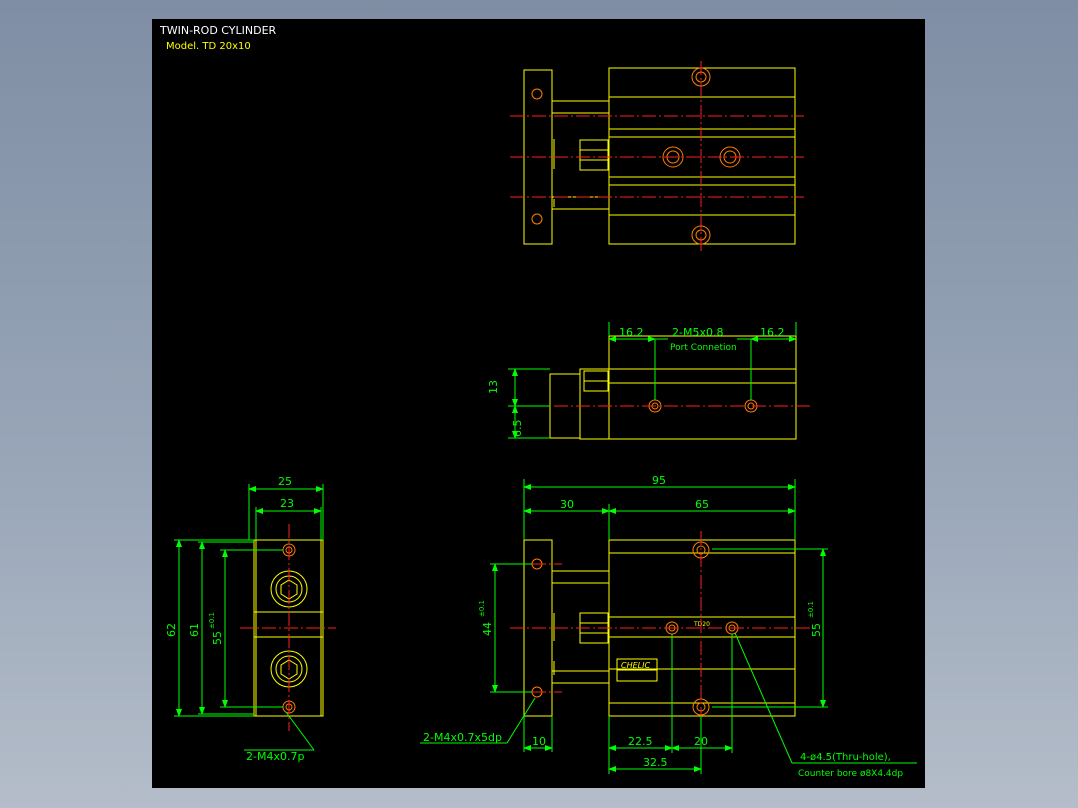 Image resolution: width=1078 pixels, height=808 pixels. I want to click on dim-25: 25, so click(285, 481).